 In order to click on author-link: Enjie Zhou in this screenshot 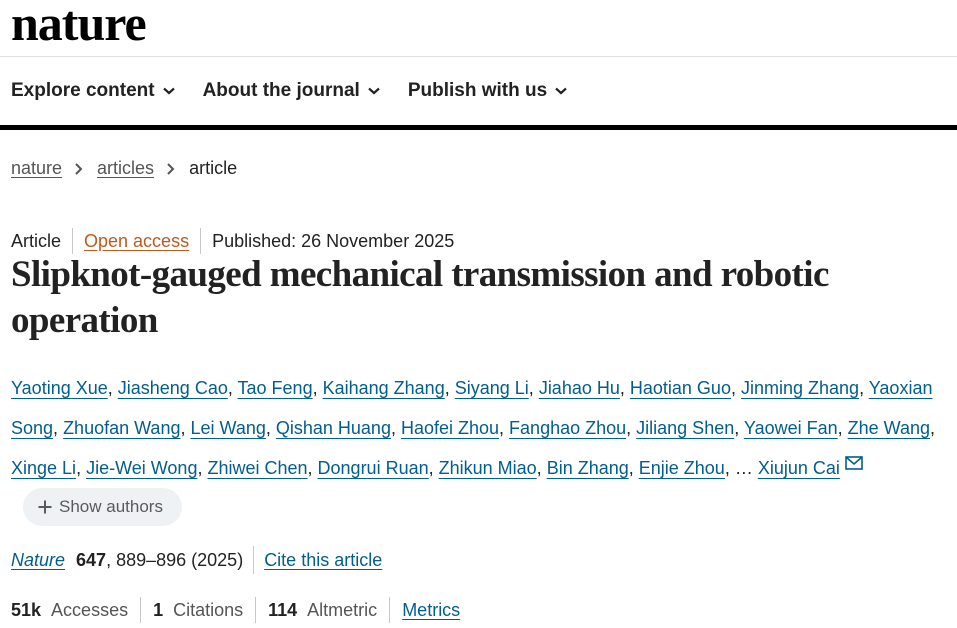, I will do `click(682, 468)`.